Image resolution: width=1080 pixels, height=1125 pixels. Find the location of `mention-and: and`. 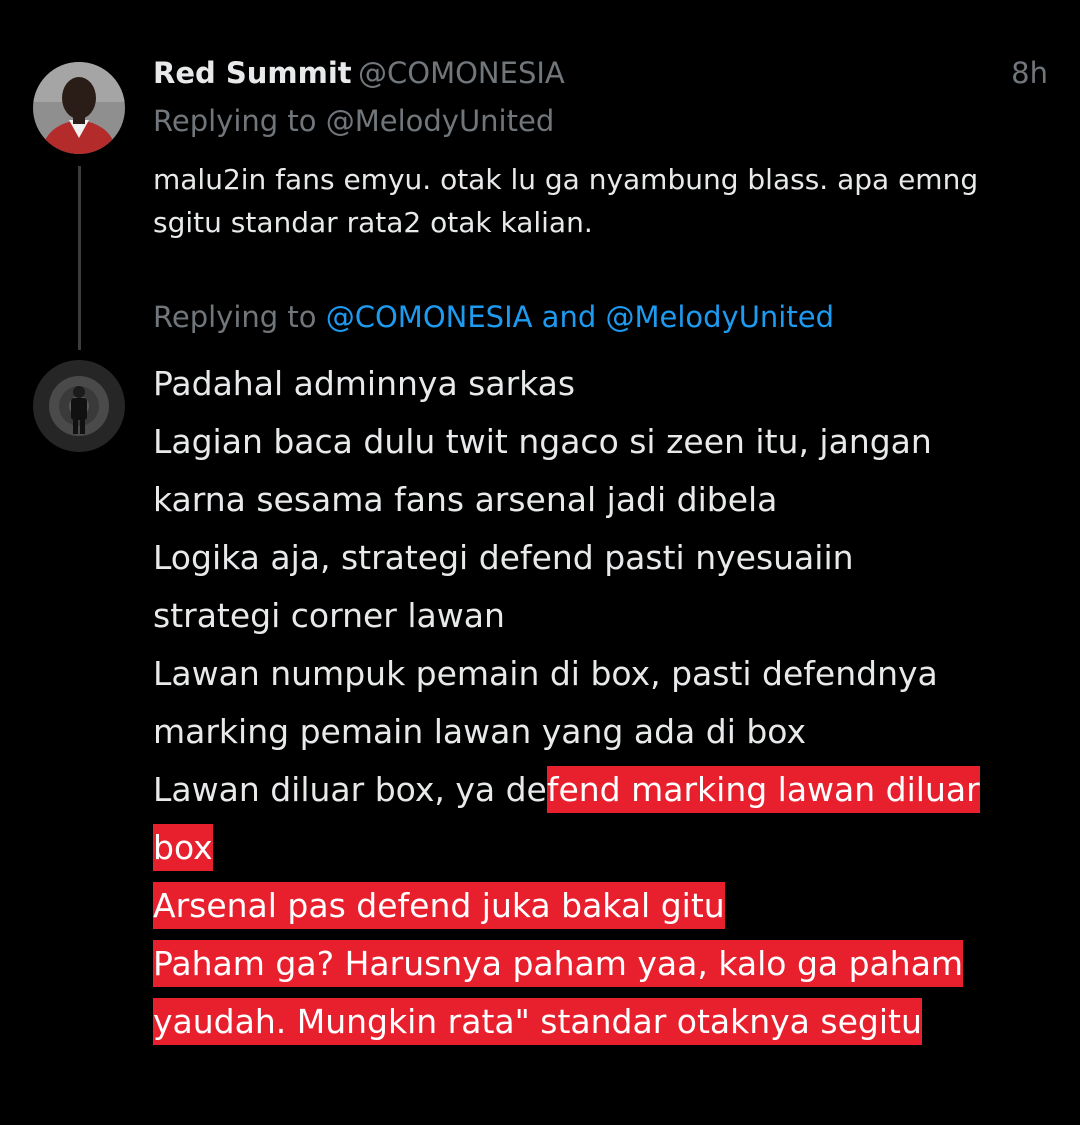

mention-and: and is located at coordinates (569, 317).